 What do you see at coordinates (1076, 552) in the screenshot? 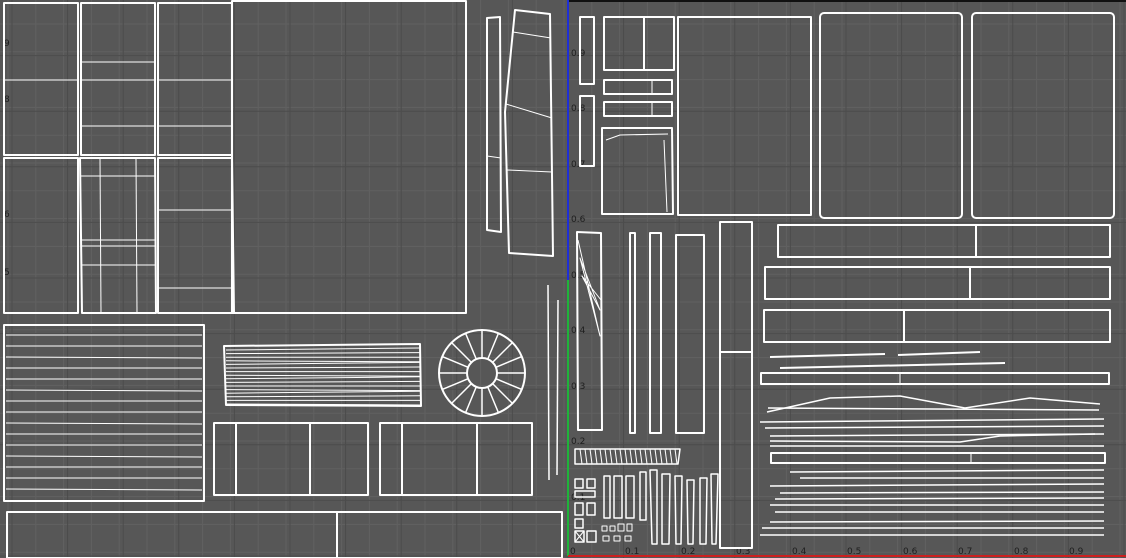
I see `u-tick-label: 0.9` at bounding box center [1076, 552].